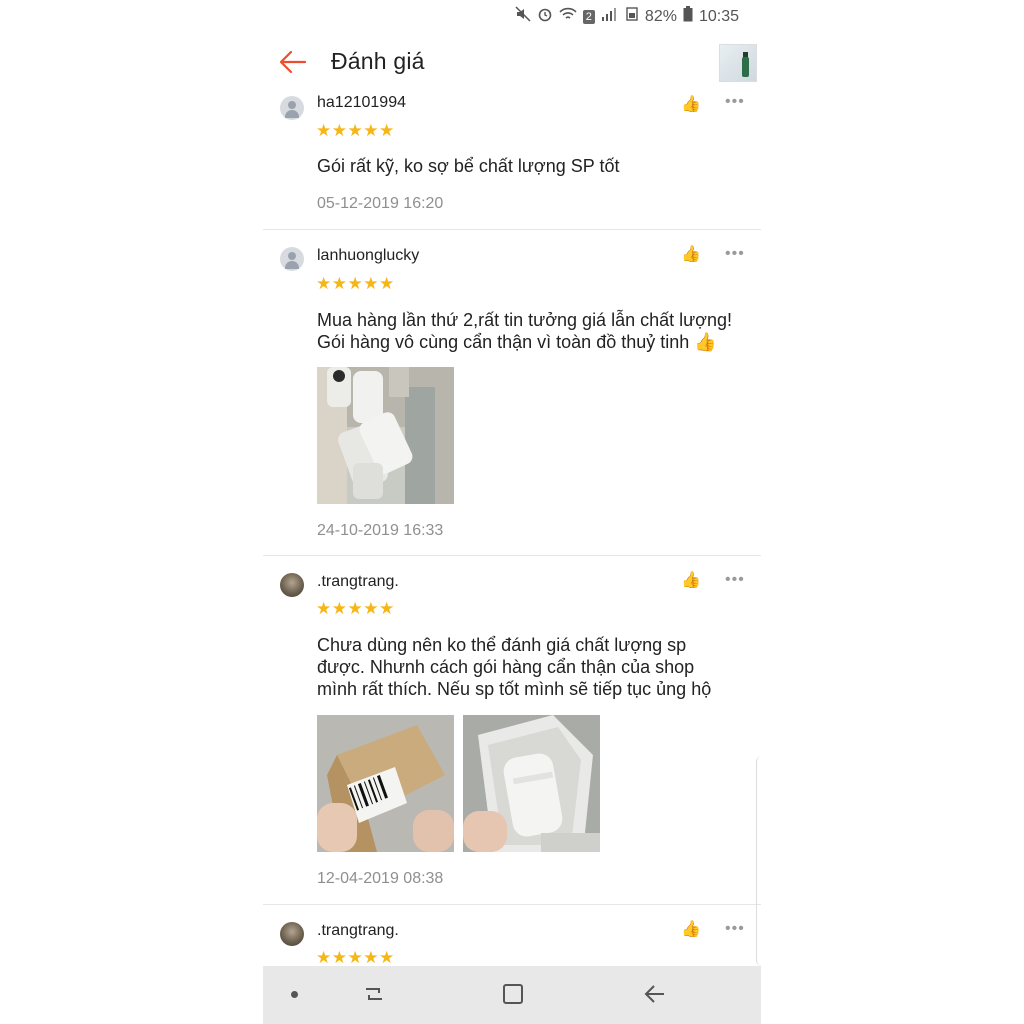 This screenshot has width=1024, height=1024. Describe the element at coordinates (610, 16) in the screenshot. I see `signal-icon` at that location.